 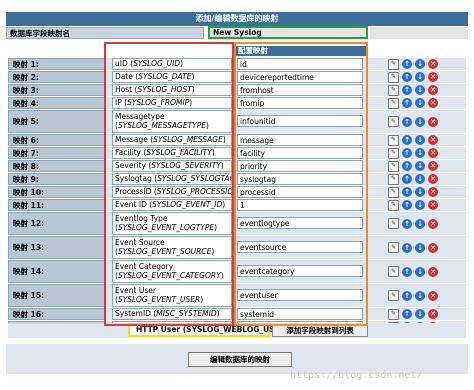 I want to click on mapping-row-label: 映射 4:, so click(x=57, y=103).